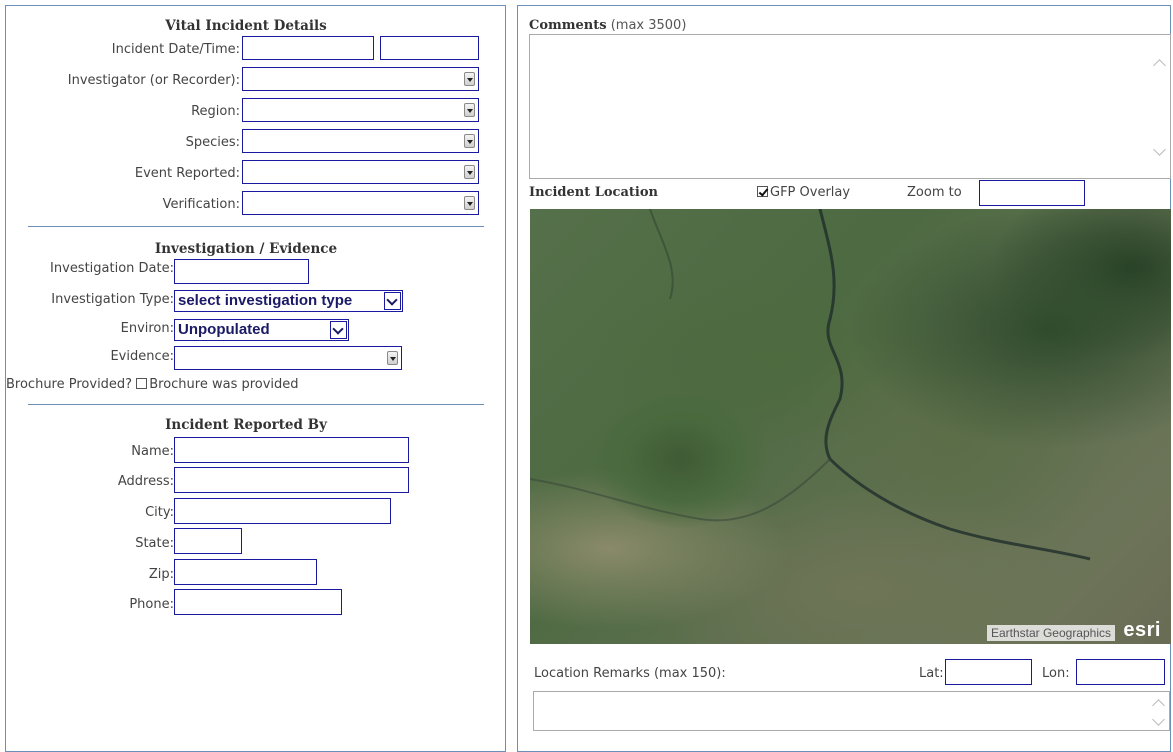 This screenshot has height=752, width=1173. What do you see at coordinates (568, 25) in the screenshot?
I see `comments-label: Comments` at bounding box center [568, 25].